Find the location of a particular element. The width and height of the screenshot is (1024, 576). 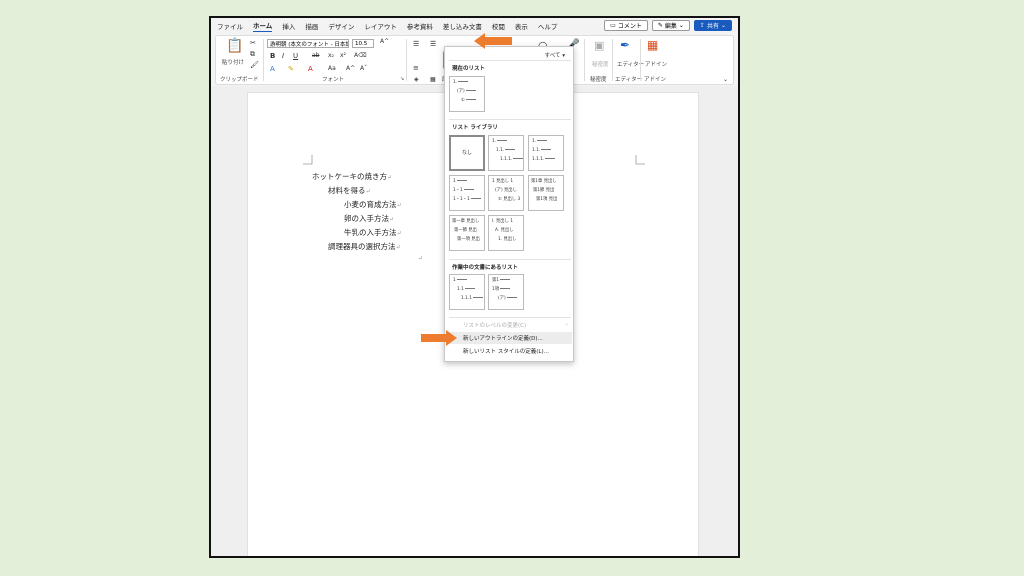

shrink-font-icon: Aˇ is located at coordinates (363, 68).